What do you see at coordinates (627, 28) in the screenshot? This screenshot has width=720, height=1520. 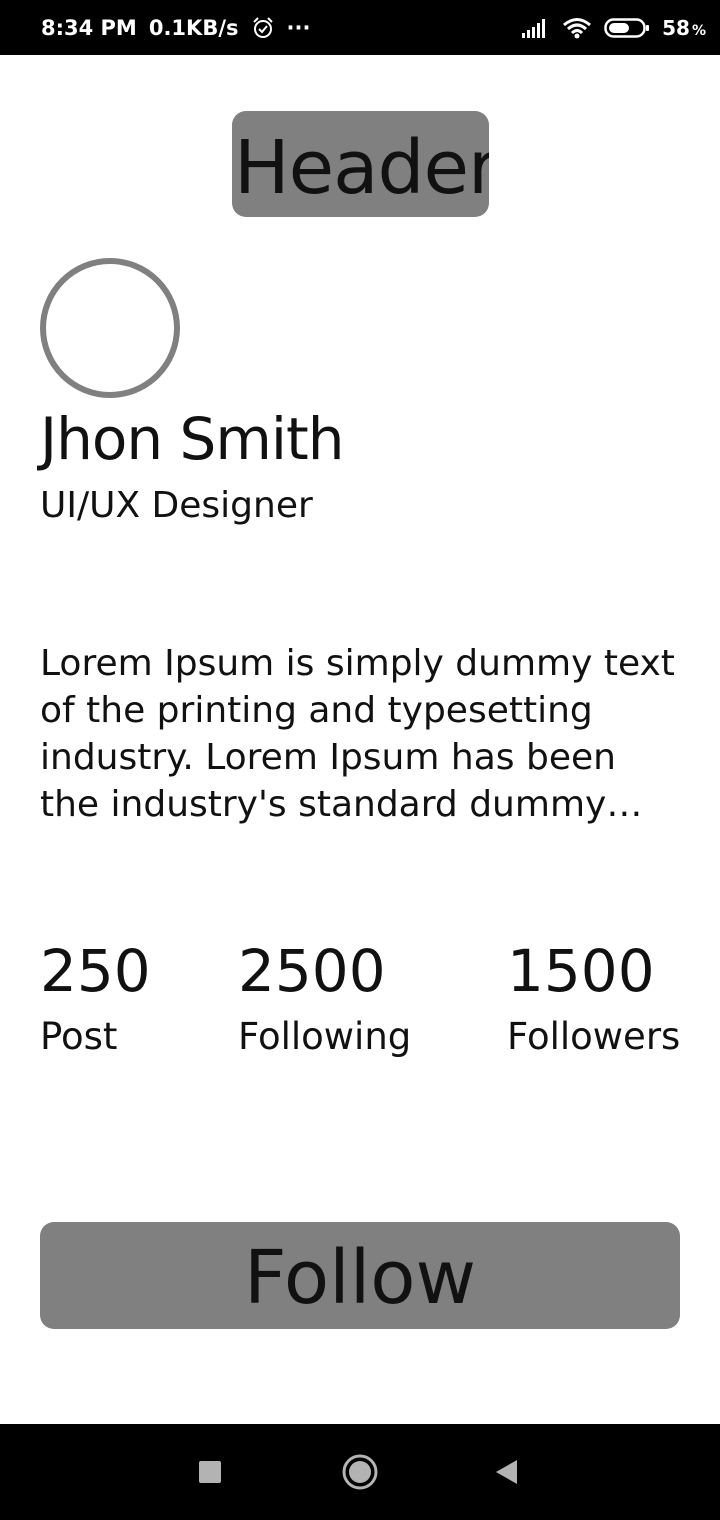 I see `battery-icon` at bounding box center [627, 28].